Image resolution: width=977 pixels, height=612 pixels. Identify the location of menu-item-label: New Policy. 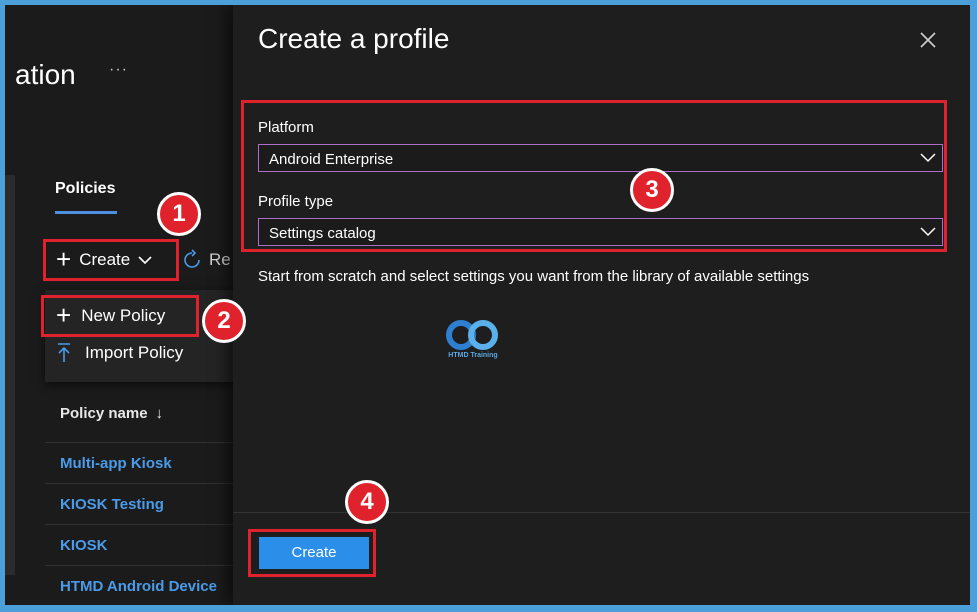
(123, 315).